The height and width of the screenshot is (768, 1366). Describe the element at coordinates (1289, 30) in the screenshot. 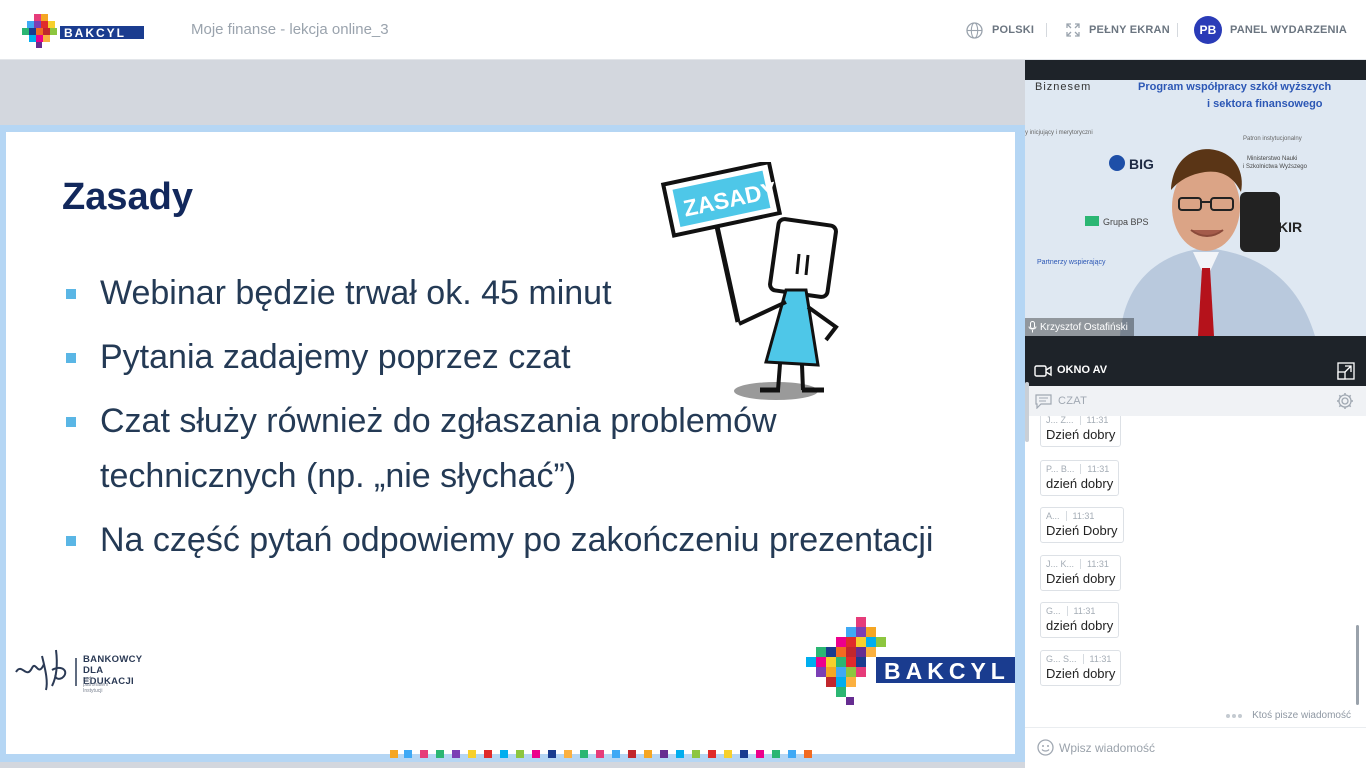

I see `event-panel-label: PANEL WYDARZENIA` at that location.